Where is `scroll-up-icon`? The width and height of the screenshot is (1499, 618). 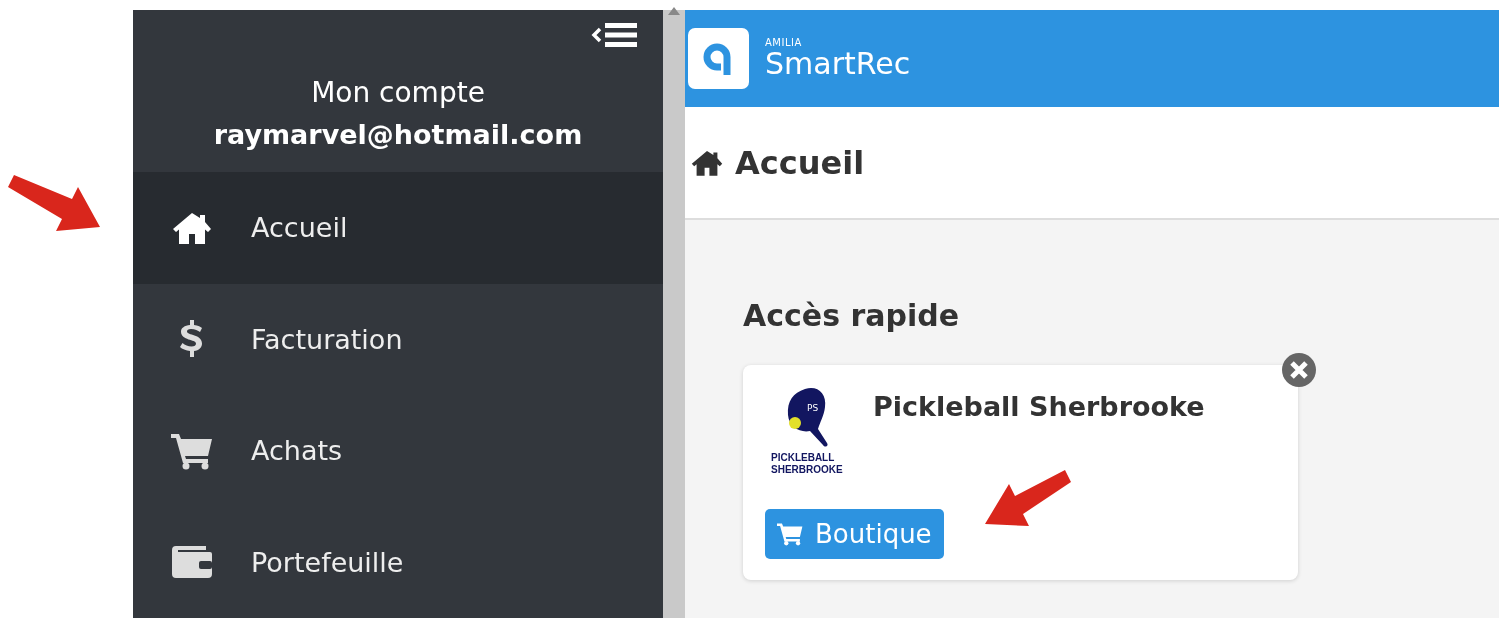 scroll-up-icon is located at coordinates (674, 11).